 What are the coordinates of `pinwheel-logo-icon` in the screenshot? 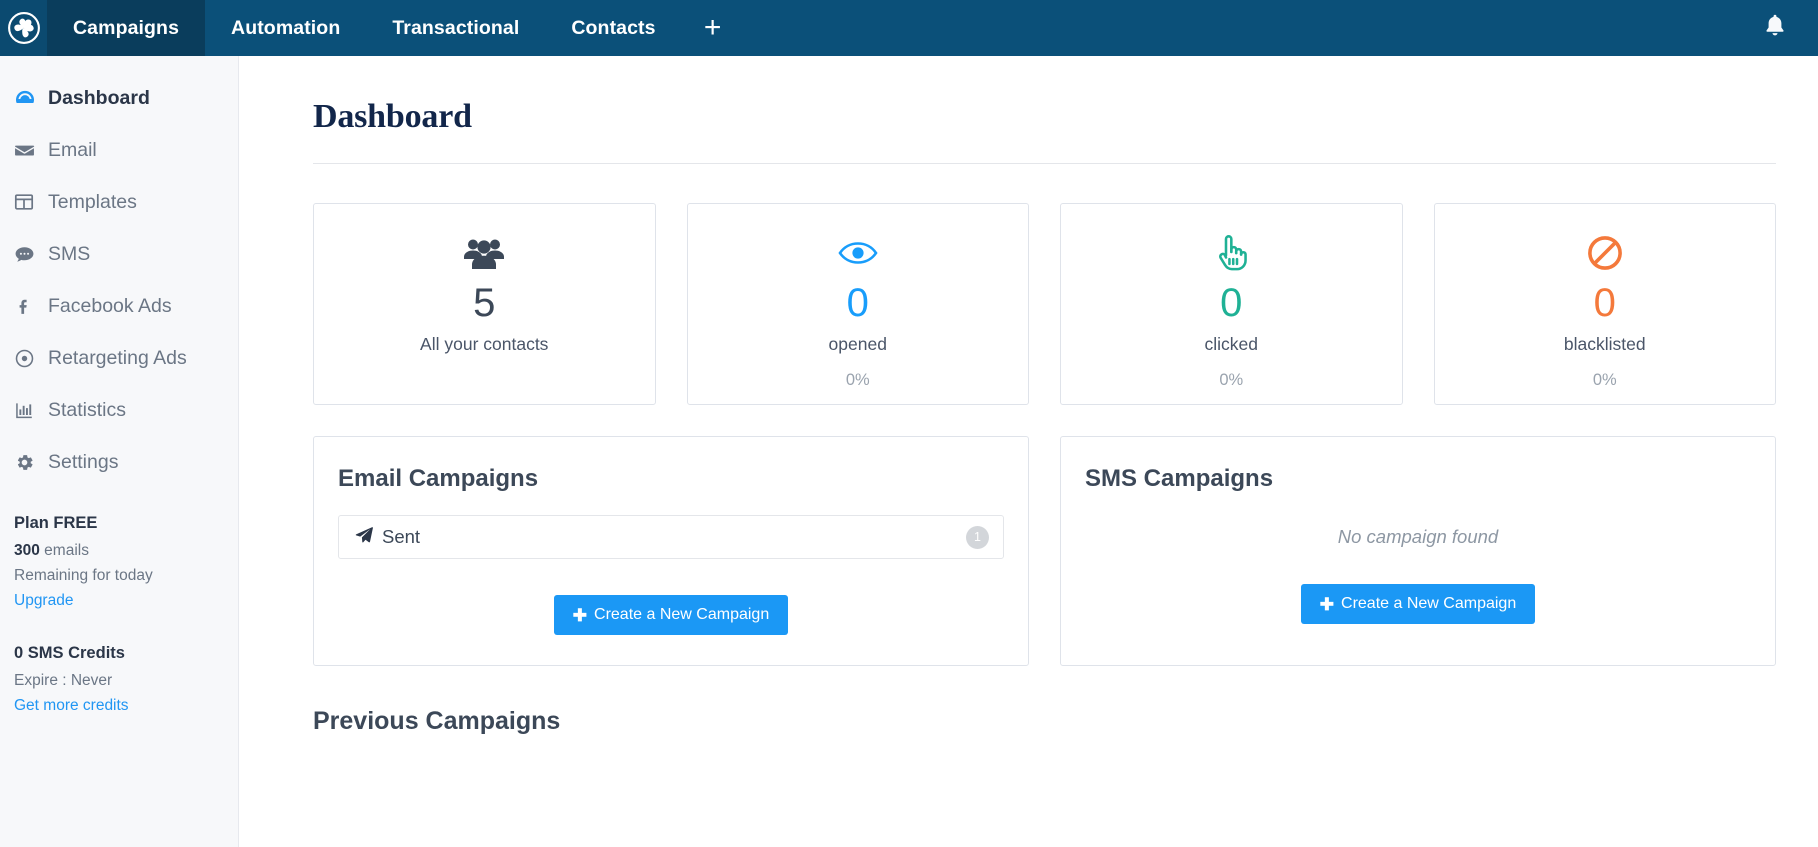 It's located at (24, 28).